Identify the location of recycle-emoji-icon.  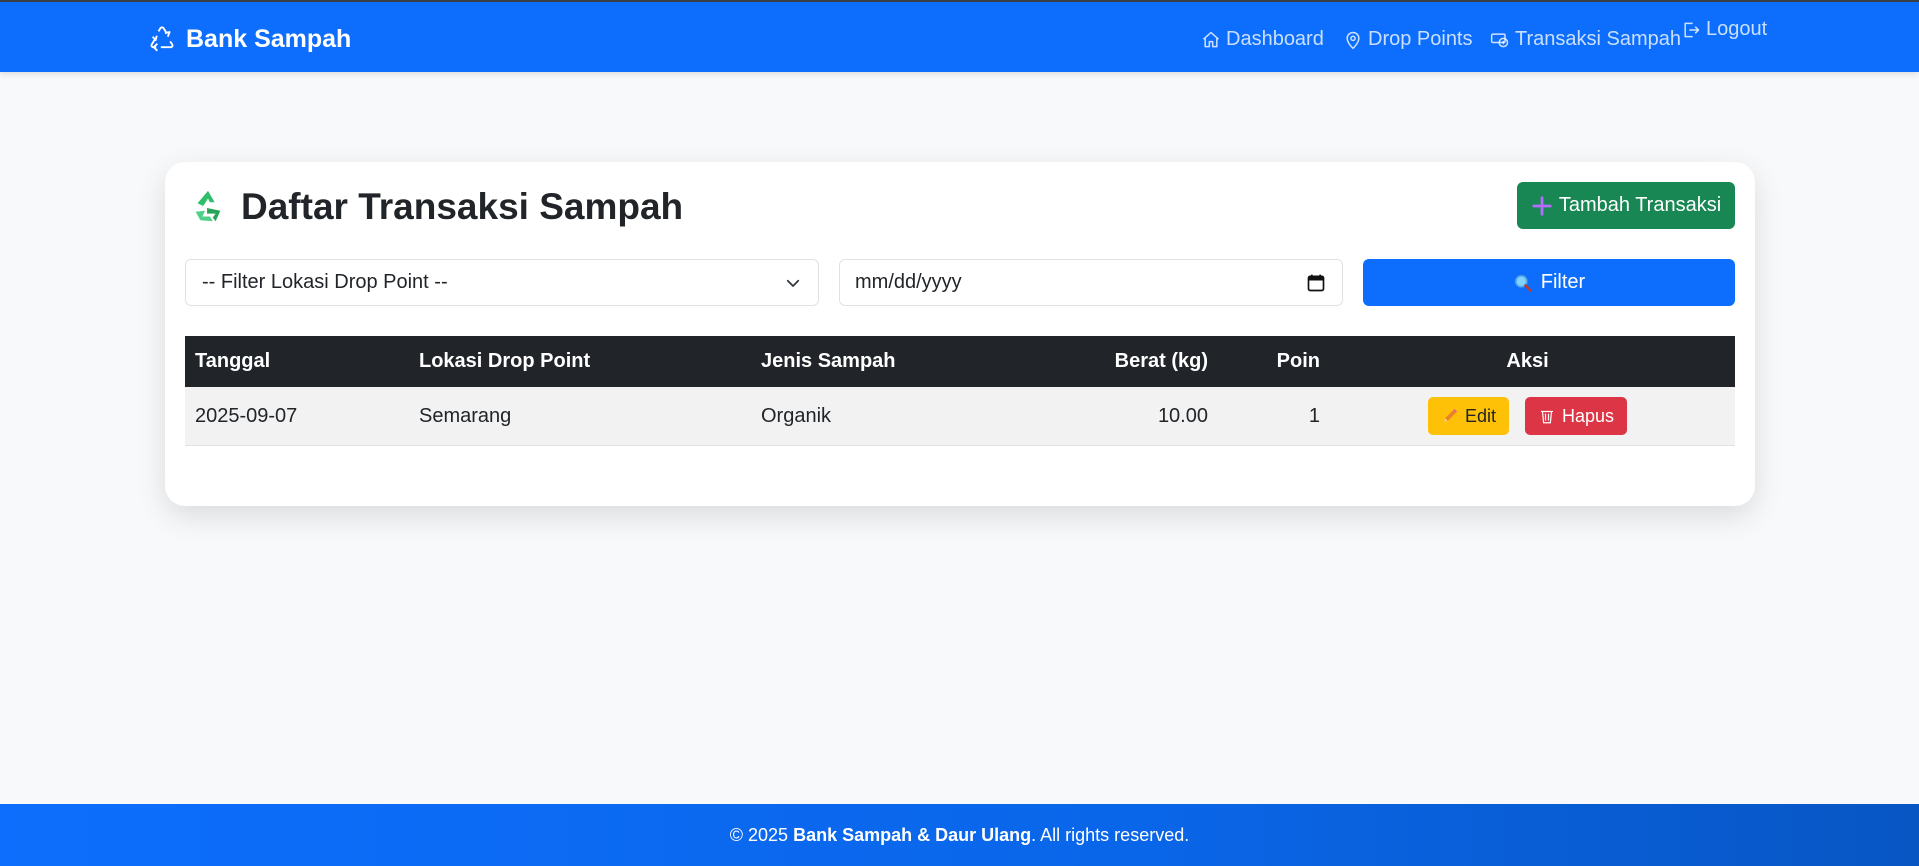
(208, 206).